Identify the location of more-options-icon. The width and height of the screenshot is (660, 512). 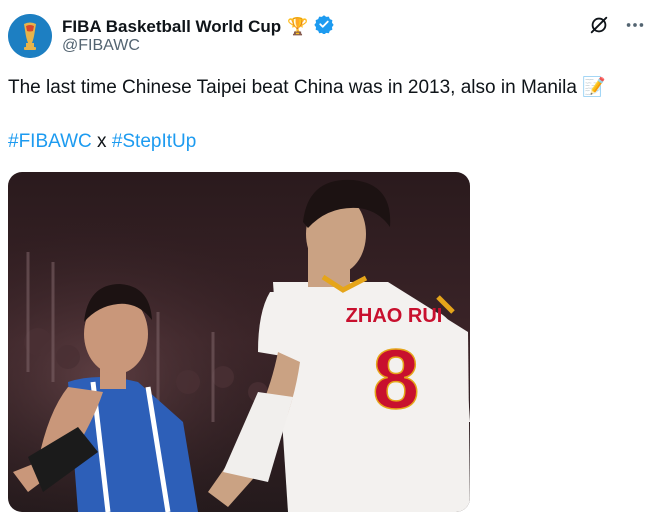
(635, 25).